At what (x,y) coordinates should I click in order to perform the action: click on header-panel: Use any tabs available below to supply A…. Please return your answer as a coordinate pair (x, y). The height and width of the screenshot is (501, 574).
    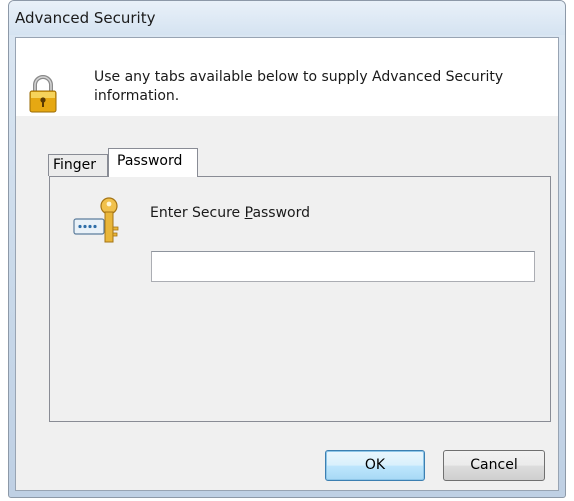
    Looking at the image, I should click on (287, 77).